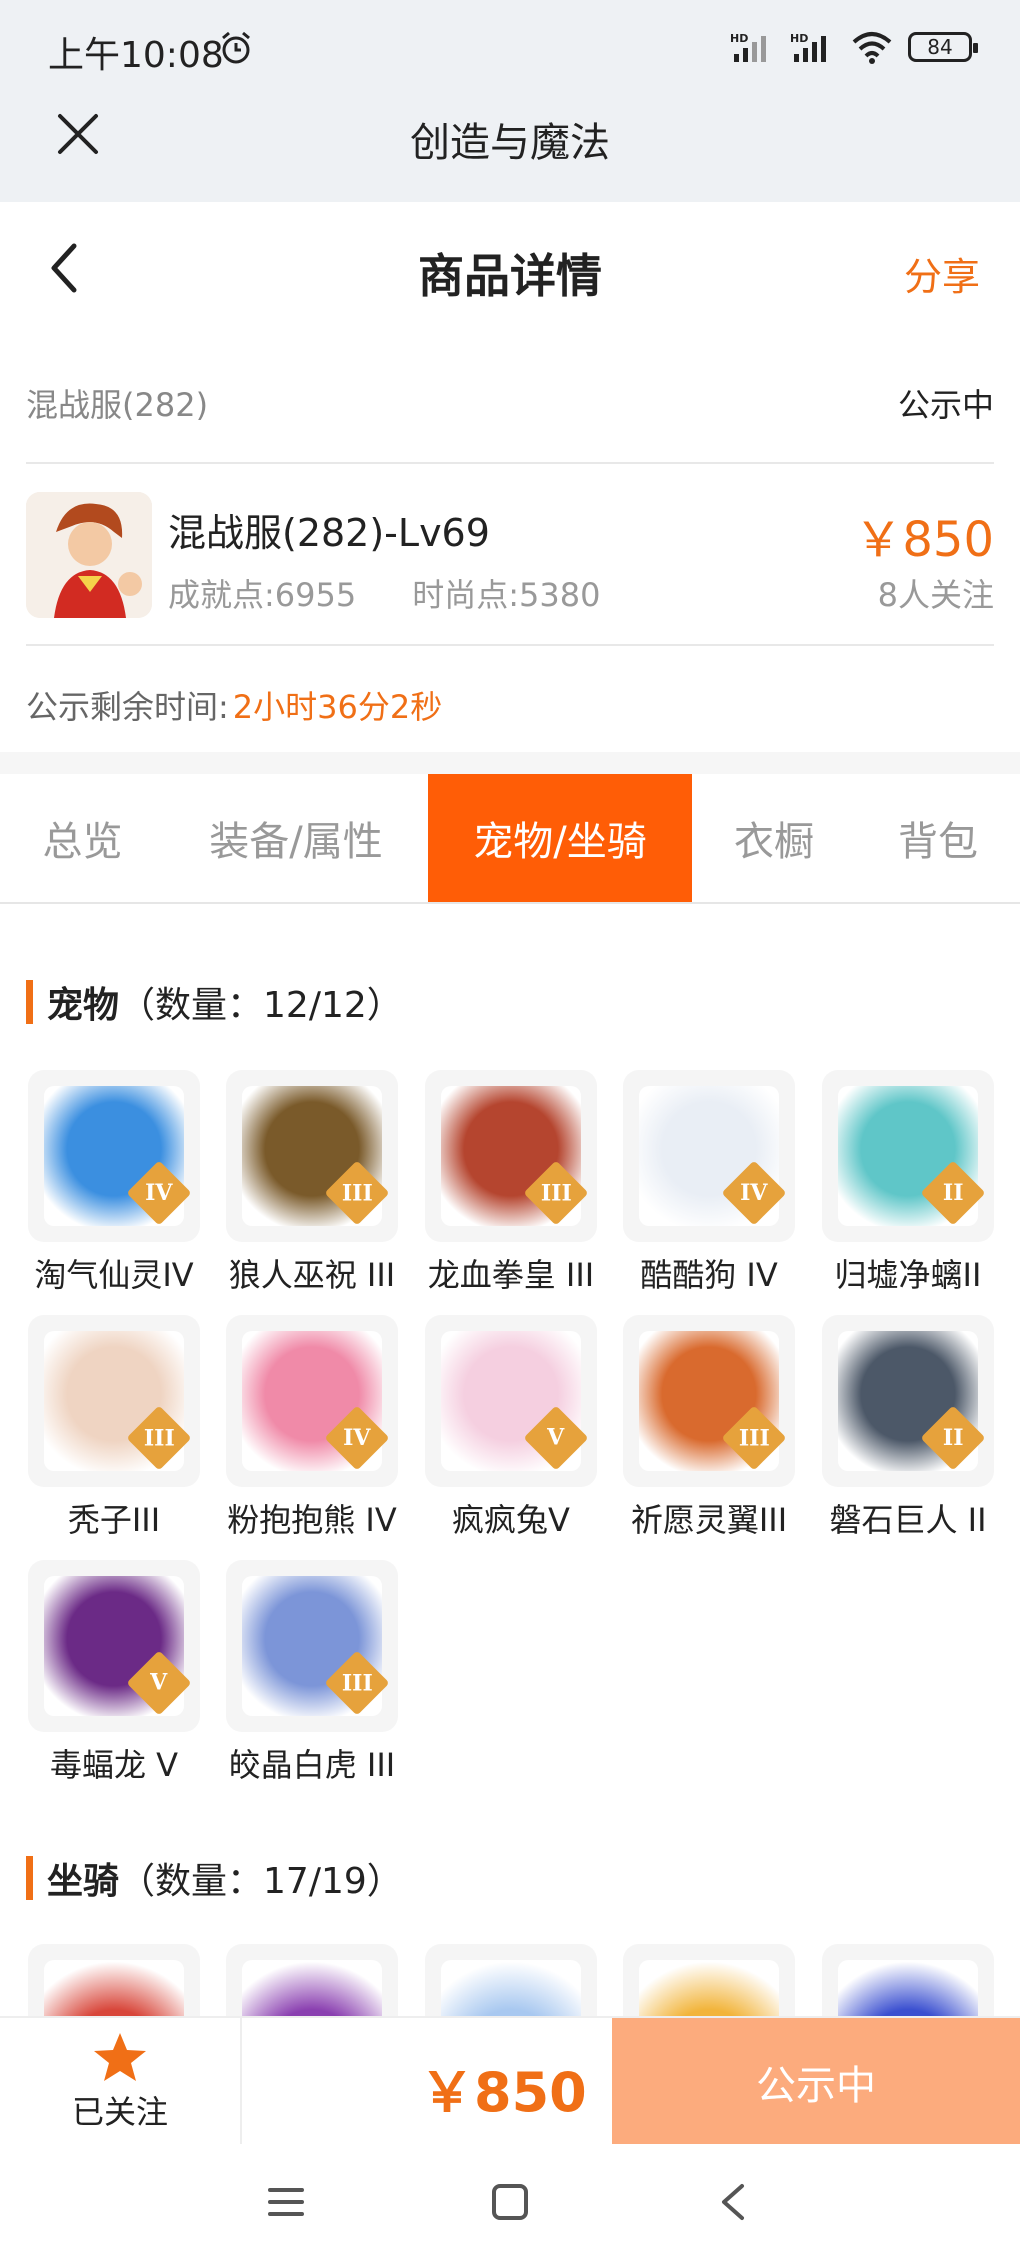 The image size is (1020, 2267). I want to click on pet-name: 毒蝠龙 V, so click(114, 1765).